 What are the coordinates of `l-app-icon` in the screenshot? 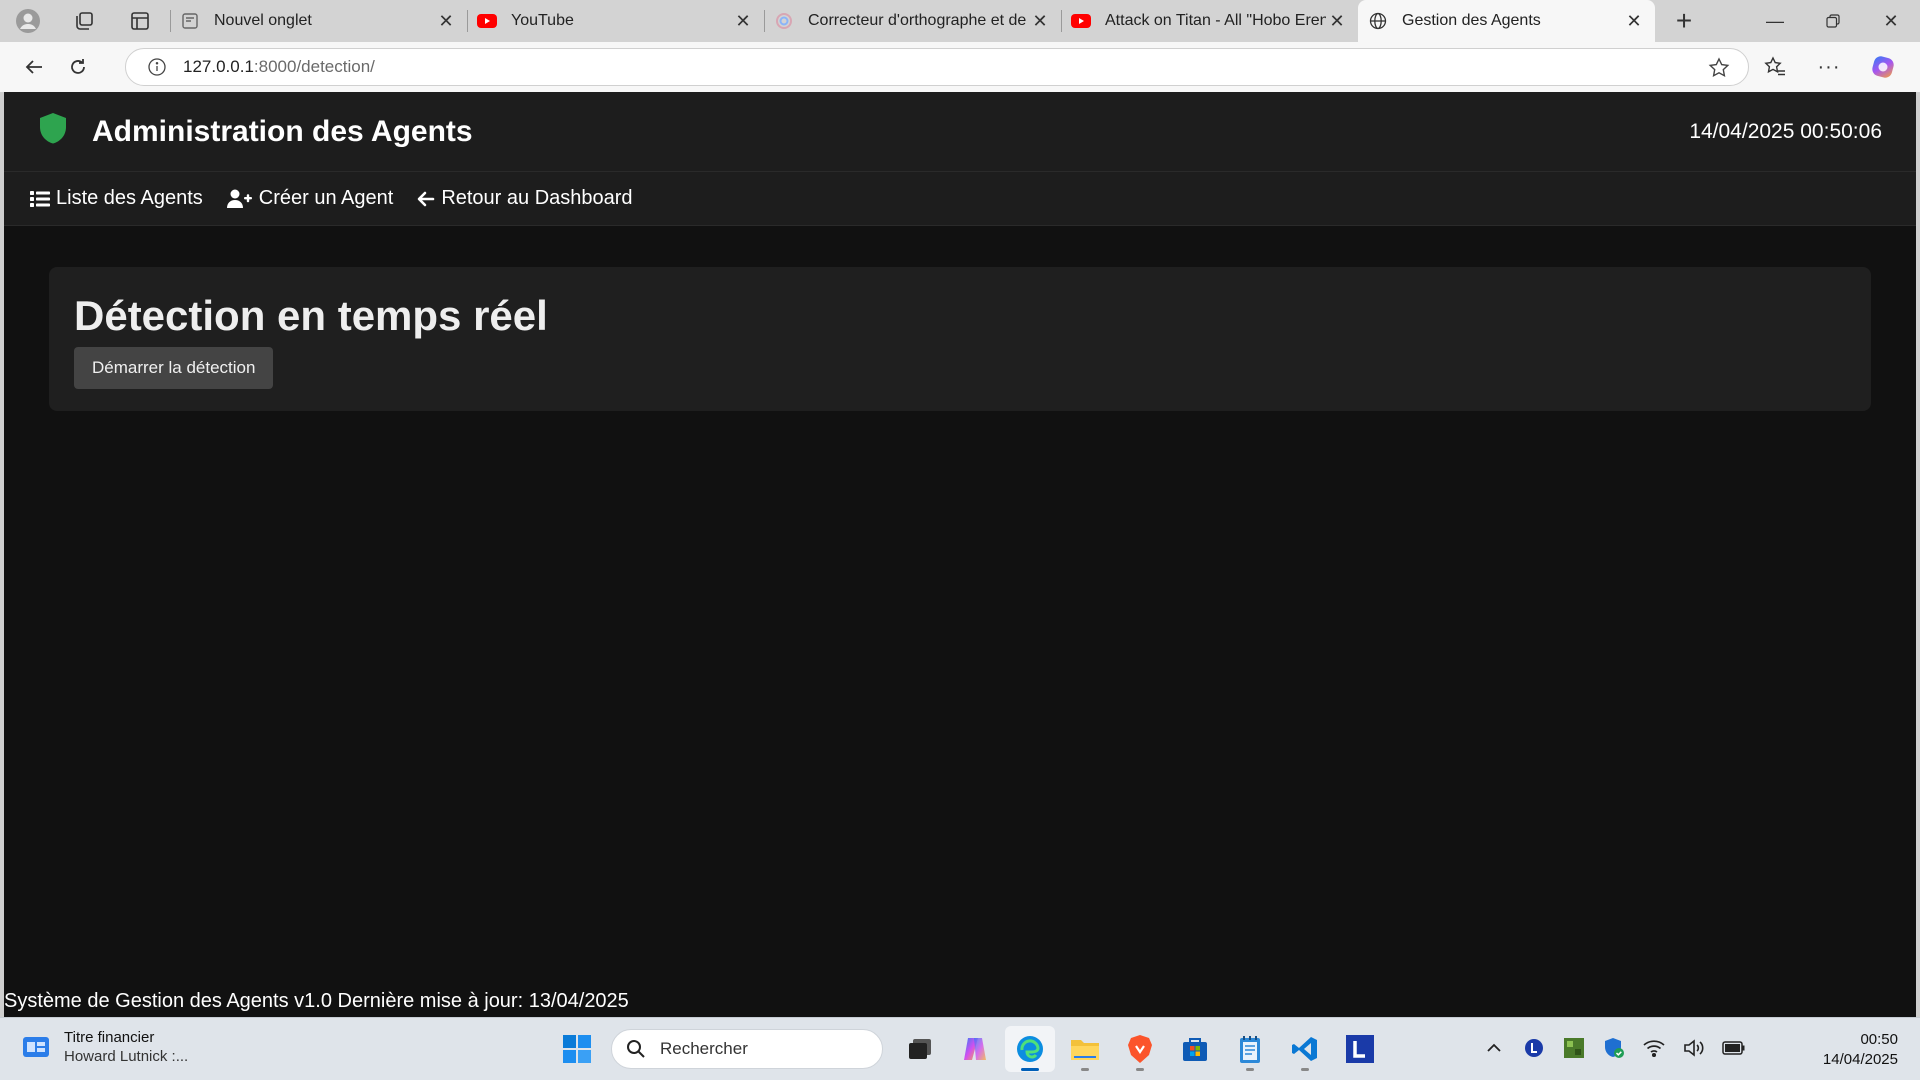 It's located at (1360, 1049).